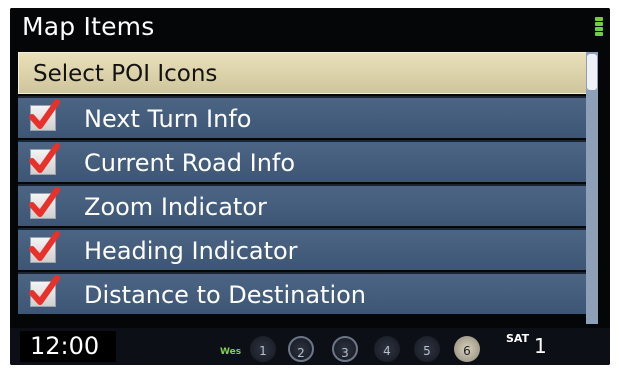  I want to click on preset-button-1: 1, so click(263, 349).